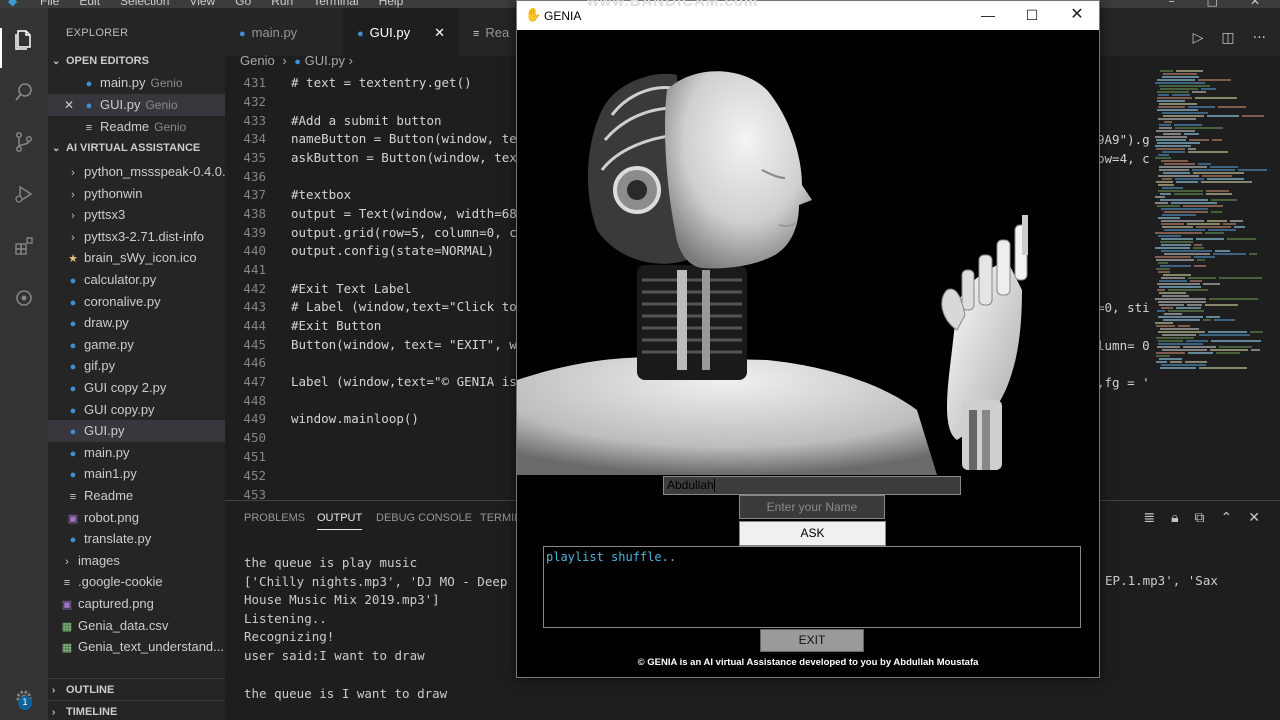  Describe the element at coordinates (812, 507) in the screenshot. I see `enter-name-button: Enter your Name` at that location.